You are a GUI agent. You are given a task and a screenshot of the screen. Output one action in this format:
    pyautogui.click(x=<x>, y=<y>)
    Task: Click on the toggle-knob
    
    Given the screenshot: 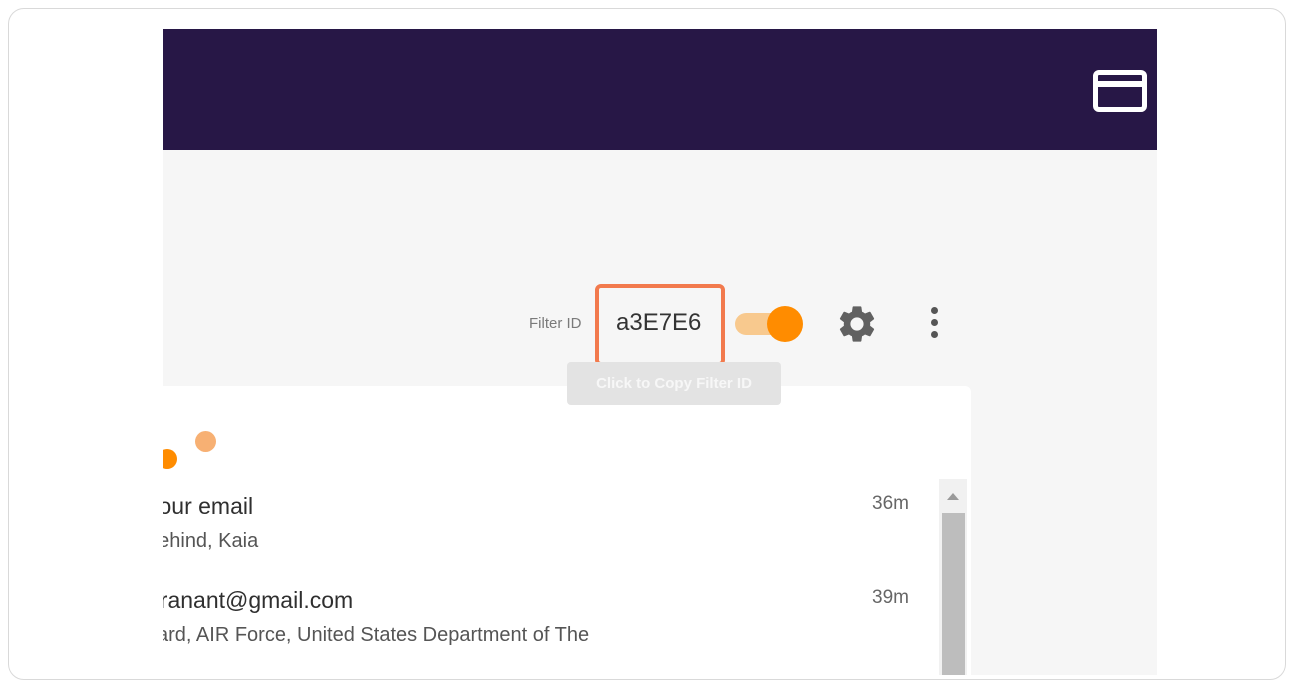 What is the action you would take?
    pyautogui.click(x=785, y=324)
    